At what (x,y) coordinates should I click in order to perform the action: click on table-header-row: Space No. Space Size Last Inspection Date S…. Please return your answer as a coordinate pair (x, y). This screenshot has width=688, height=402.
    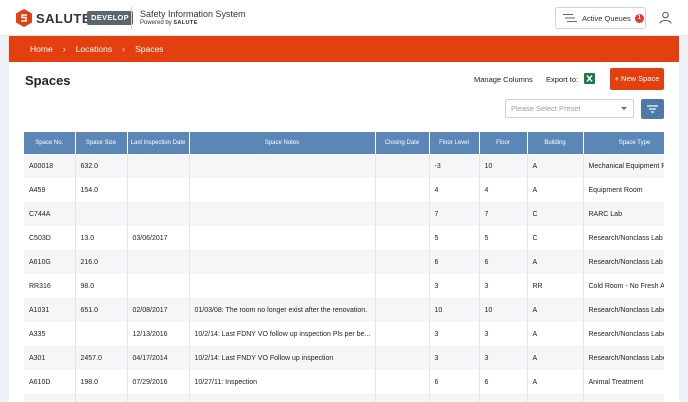
    Looking at the image, I should click on (344, 143).